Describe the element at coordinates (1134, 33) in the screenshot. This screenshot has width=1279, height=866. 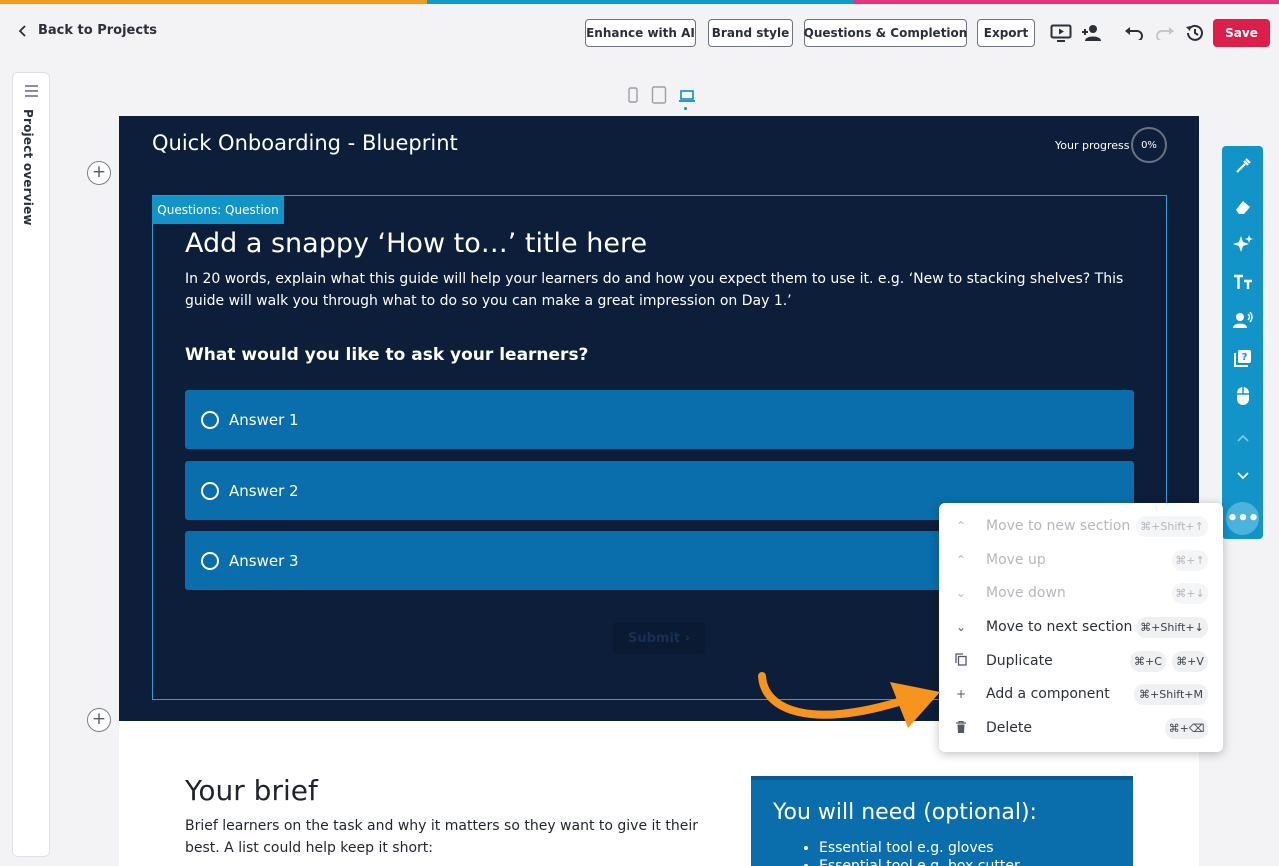
I see `undo-icon` at that location.